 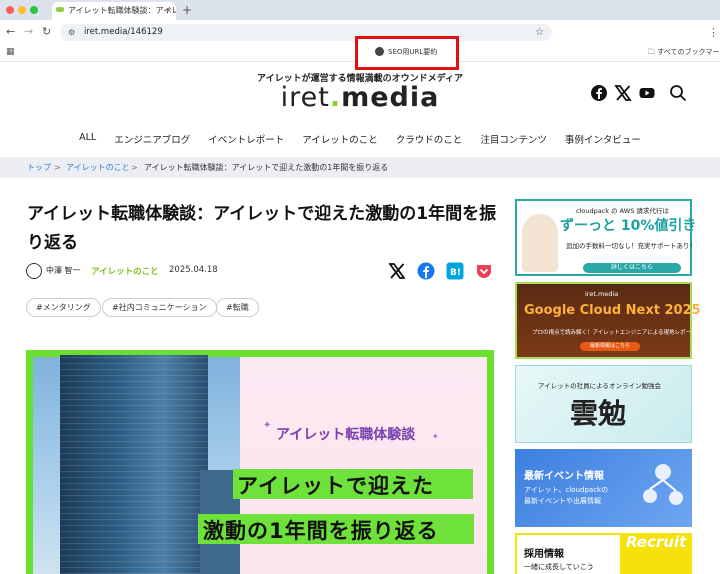 What do you see at coordinates (335, 486) in the screenshot?
I see `hero-headline-1: アイレットで迎えた` at bounding box center [335, 486].